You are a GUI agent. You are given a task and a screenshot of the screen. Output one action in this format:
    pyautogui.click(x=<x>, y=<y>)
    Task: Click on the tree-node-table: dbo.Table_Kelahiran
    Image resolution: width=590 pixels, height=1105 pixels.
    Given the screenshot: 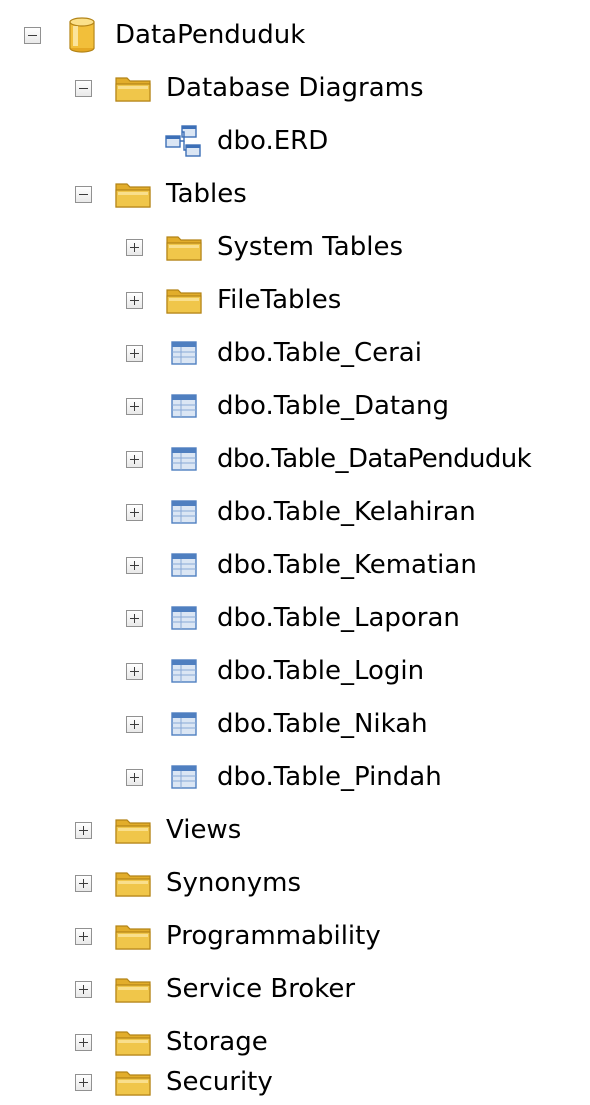 What is the action you would take?
    pyautogui.click(x=301, y=512)
    